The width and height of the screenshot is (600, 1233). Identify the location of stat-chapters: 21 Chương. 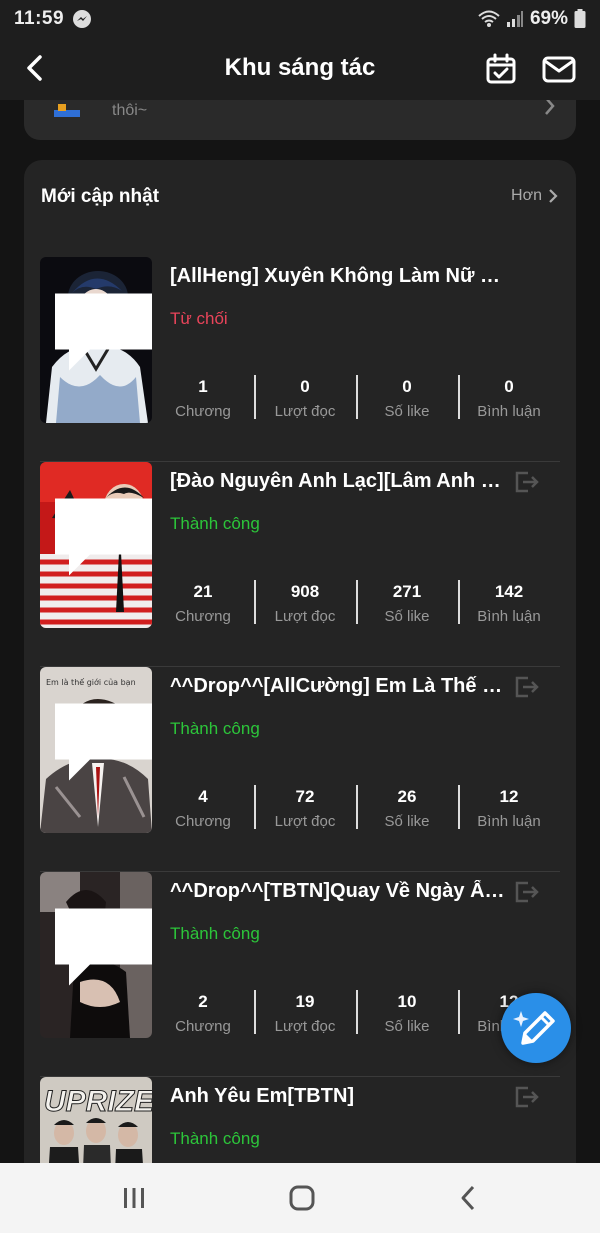
(203, 602).